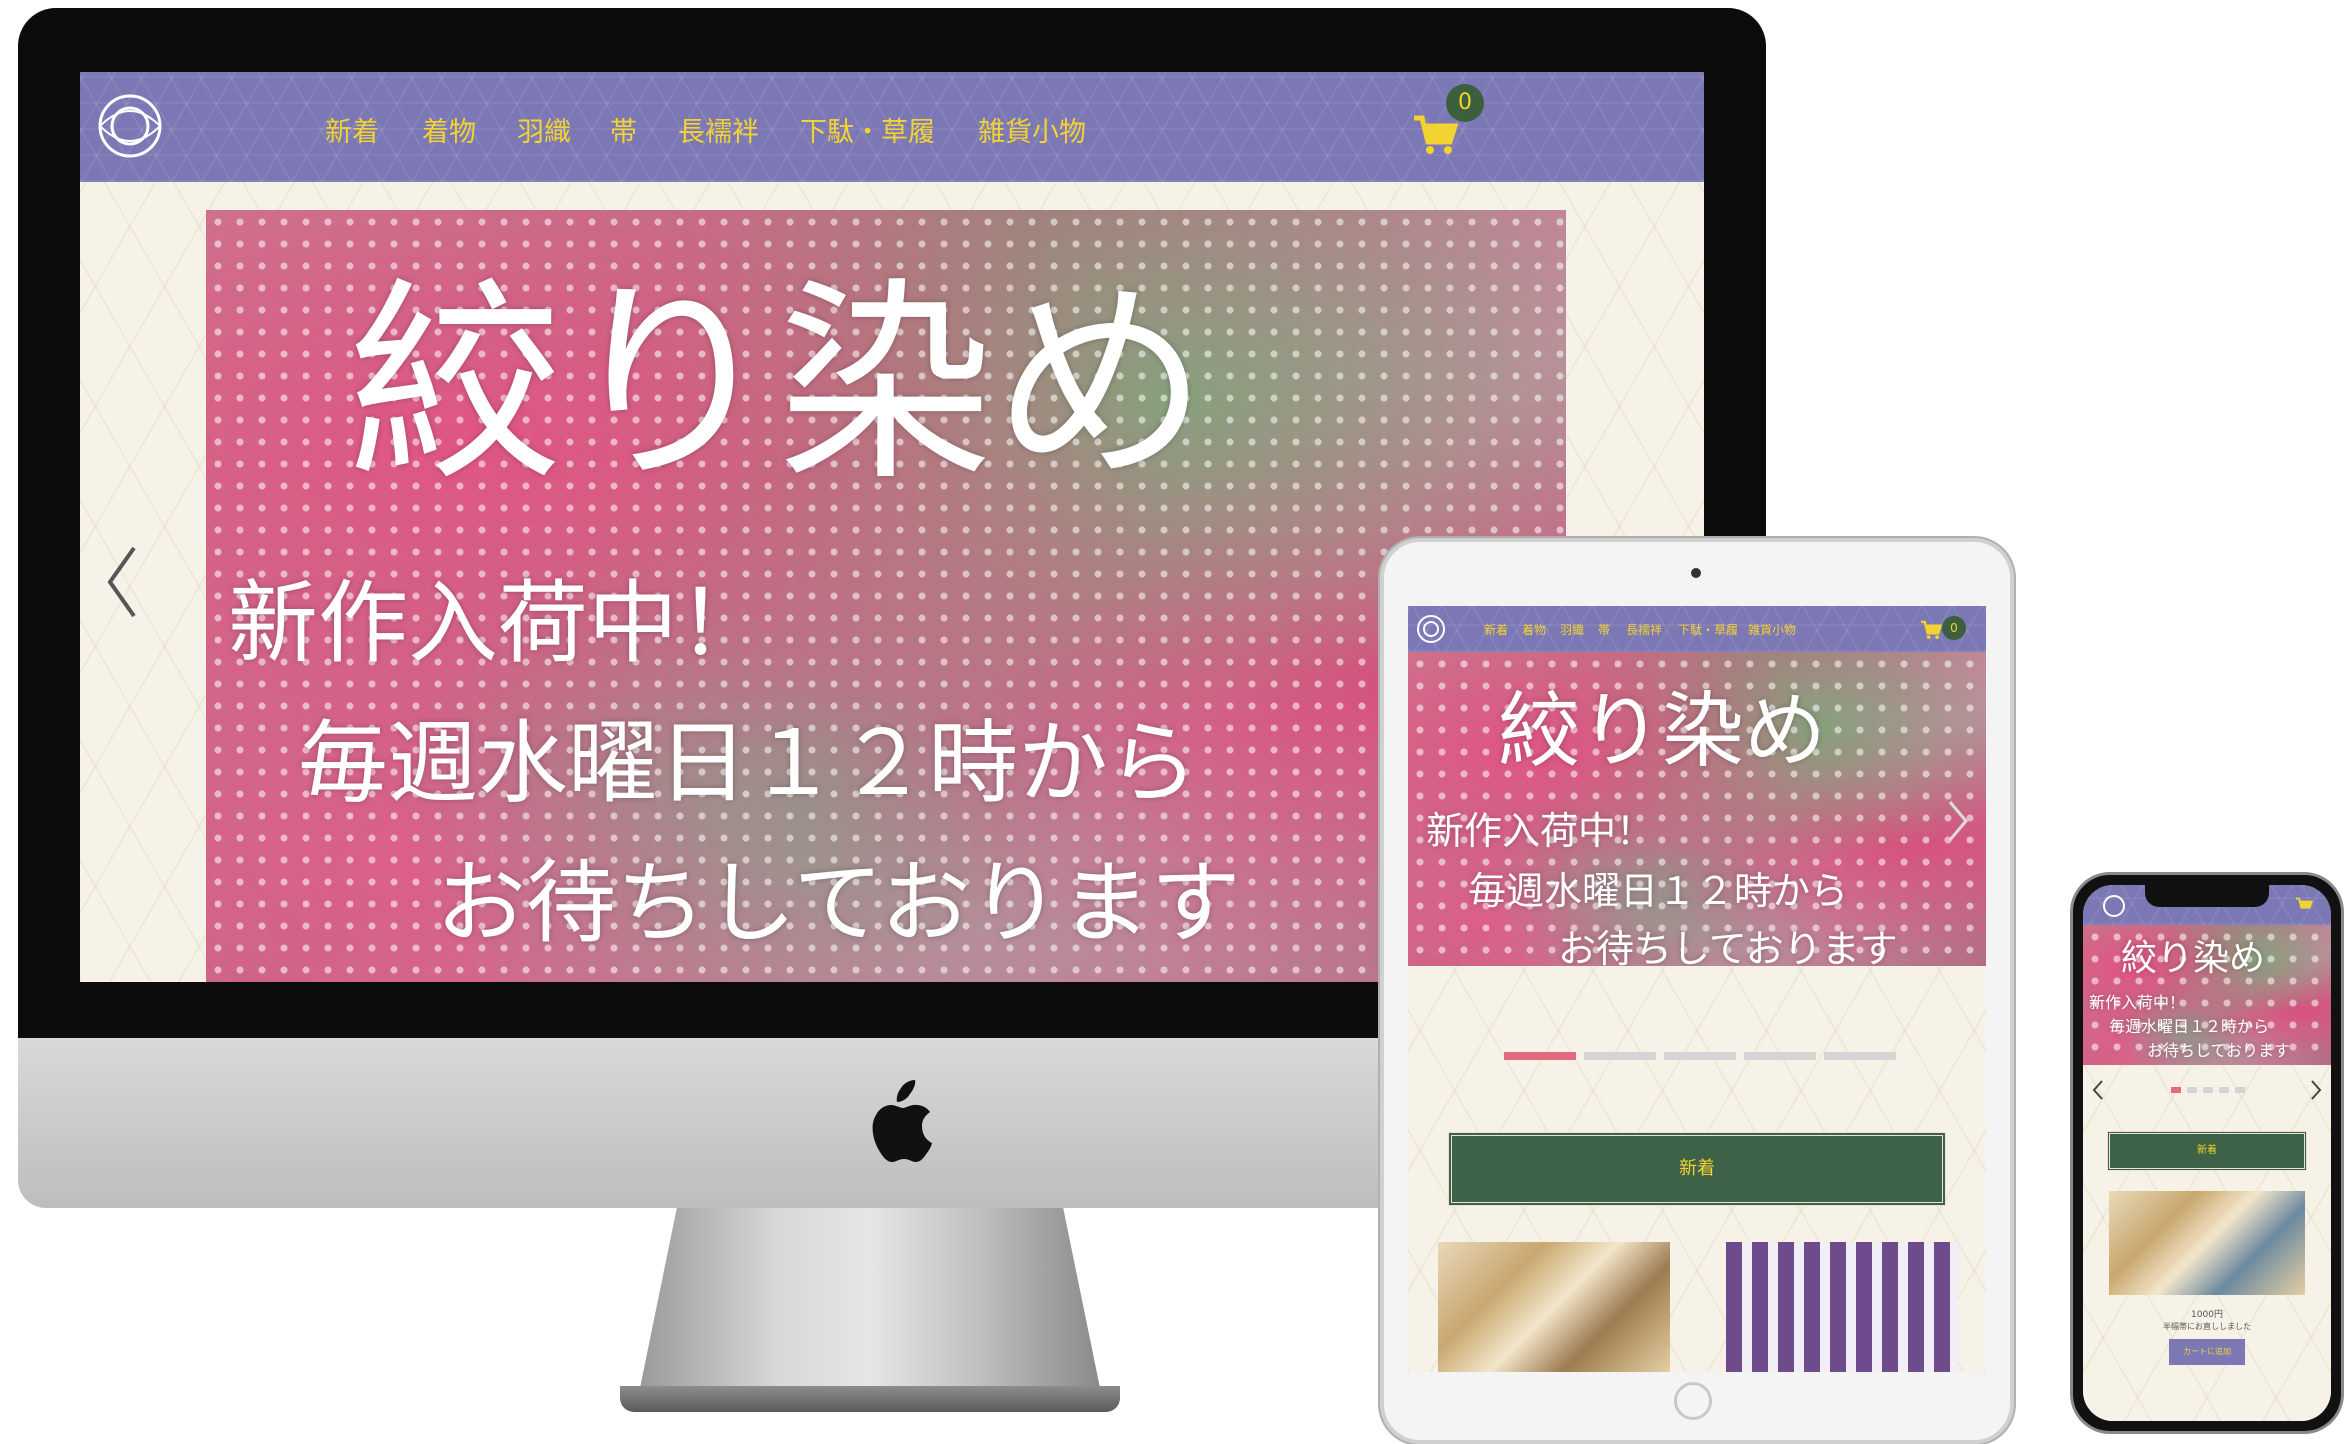  Describe the element at coordinates (2207, 1352) in the screenshot. I see `add-to-cart-button: カートに追加` at that location.